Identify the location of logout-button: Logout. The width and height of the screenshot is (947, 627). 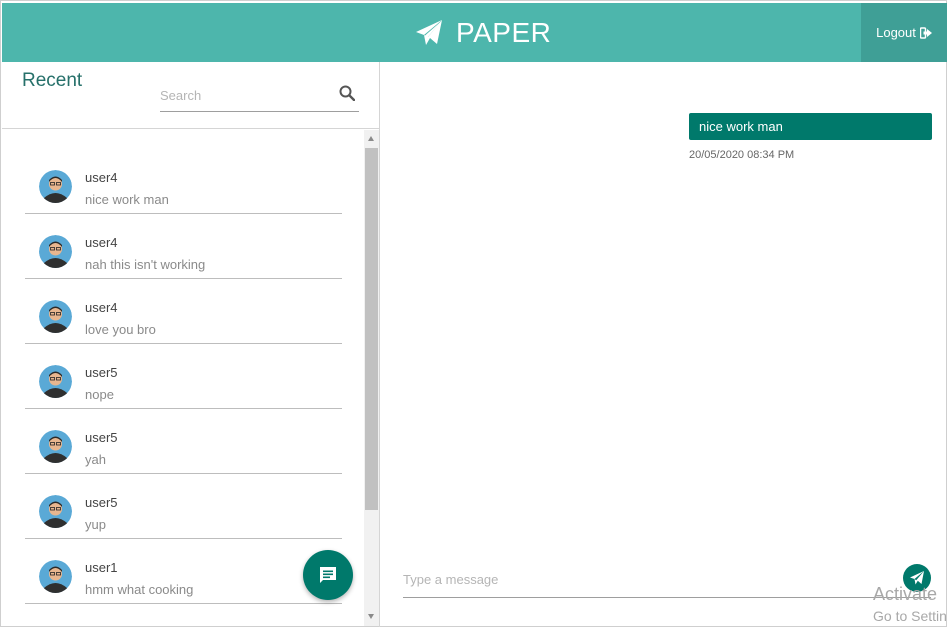
(904, 32).